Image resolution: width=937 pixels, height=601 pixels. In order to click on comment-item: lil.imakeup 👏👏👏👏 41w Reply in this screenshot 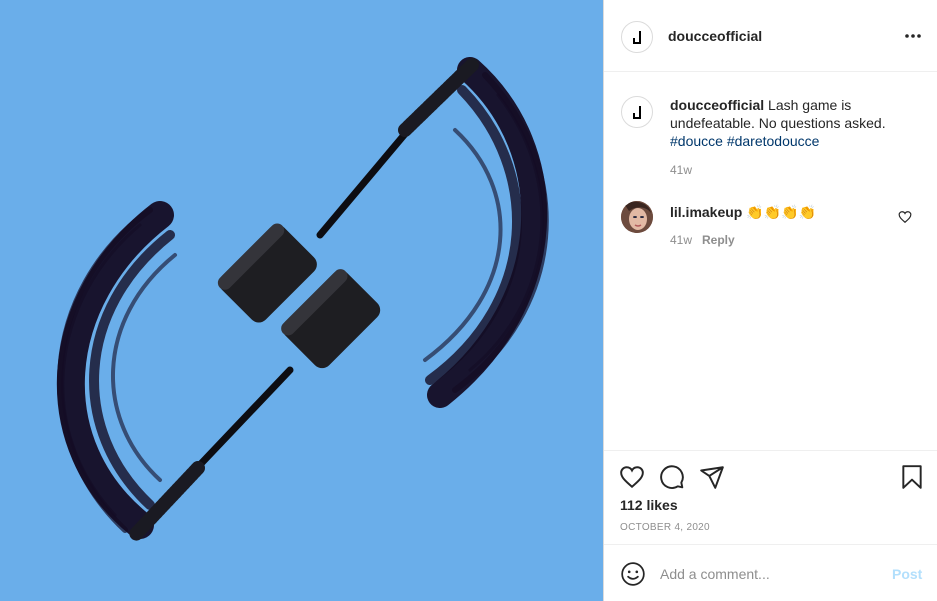, I will do `click(770, 228)`.